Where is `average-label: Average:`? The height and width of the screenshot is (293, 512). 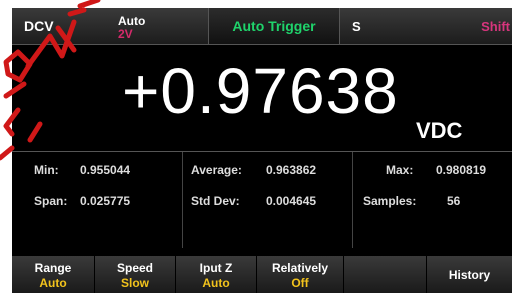
average-label: Average: is located at coordinates (216, 170).